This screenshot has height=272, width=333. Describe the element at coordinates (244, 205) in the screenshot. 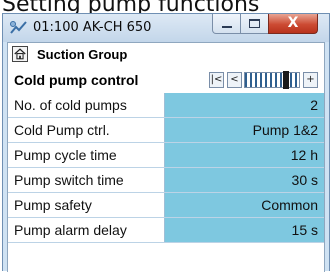

I see `parameter-value: Common` at that location.